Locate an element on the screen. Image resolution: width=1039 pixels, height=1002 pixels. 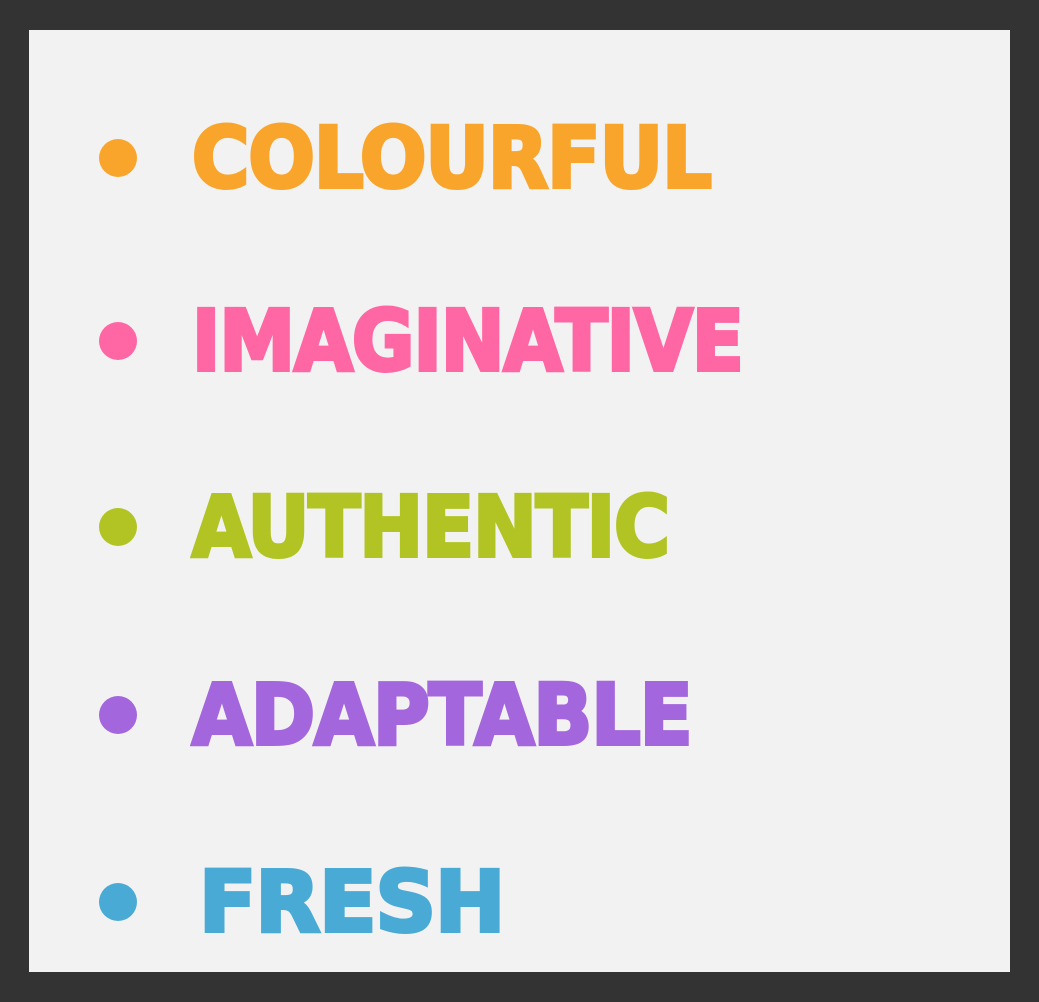
list-item-imaginative: IMAGINATIVE is located at coordinates (519, 341).